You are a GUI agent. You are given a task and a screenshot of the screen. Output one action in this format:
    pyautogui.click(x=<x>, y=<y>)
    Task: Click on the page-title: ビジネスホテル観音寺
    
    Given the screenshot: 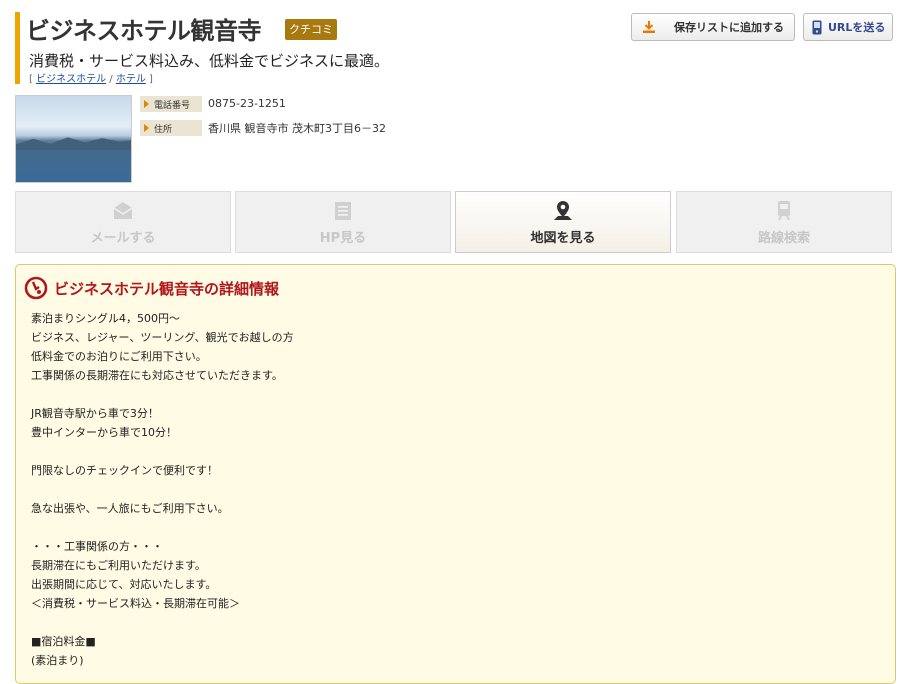 What is the action you would take?
    pyautogui.click(x=144, y=31)
    